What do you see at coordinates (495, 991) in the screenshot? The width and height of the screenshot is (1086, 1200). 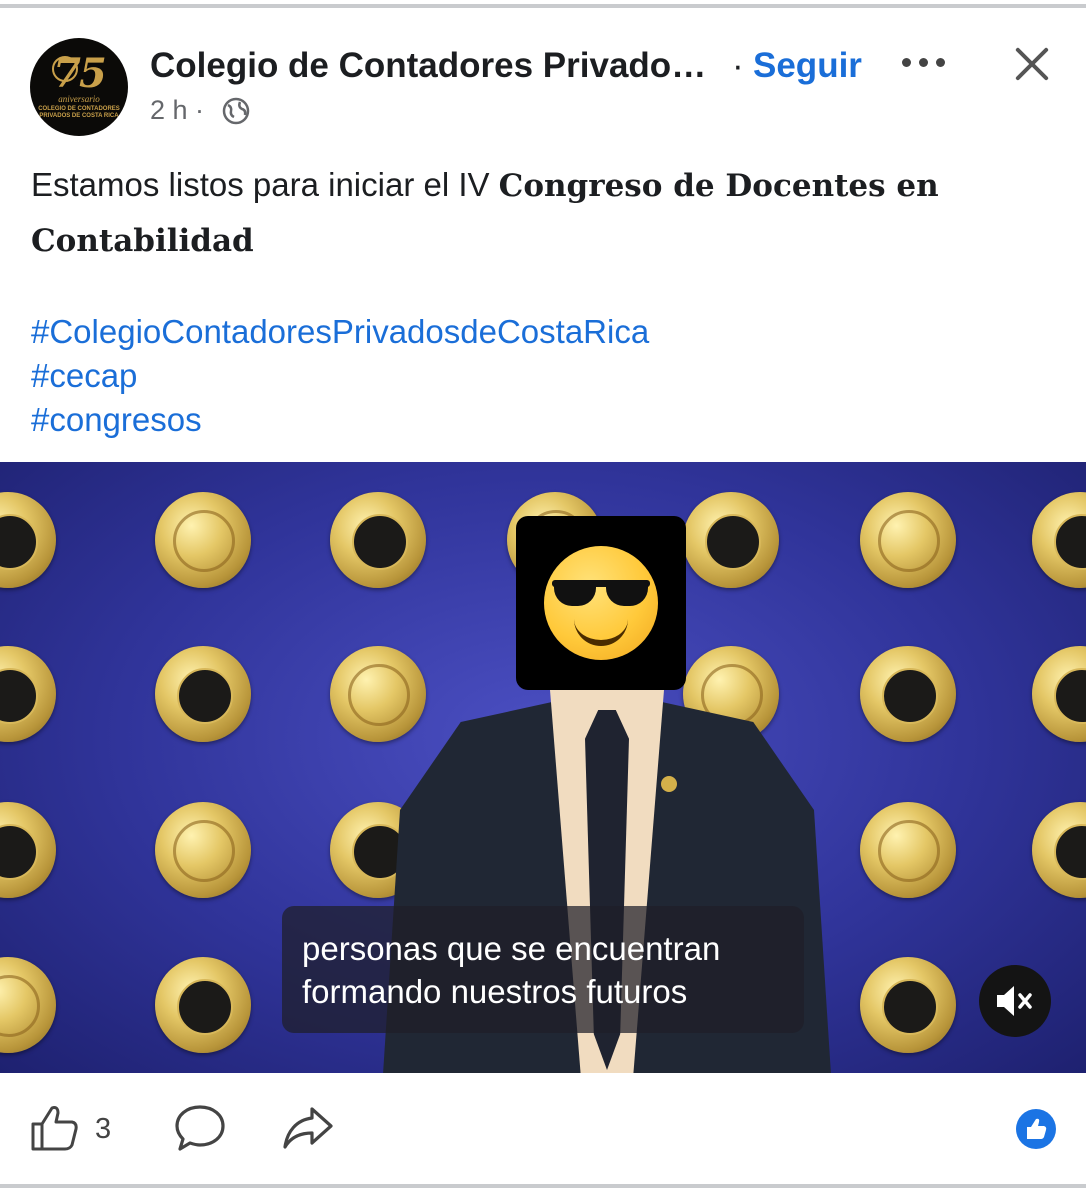 I see `caption-line: formando nuestros futuros` at bounding box center [495, 991].